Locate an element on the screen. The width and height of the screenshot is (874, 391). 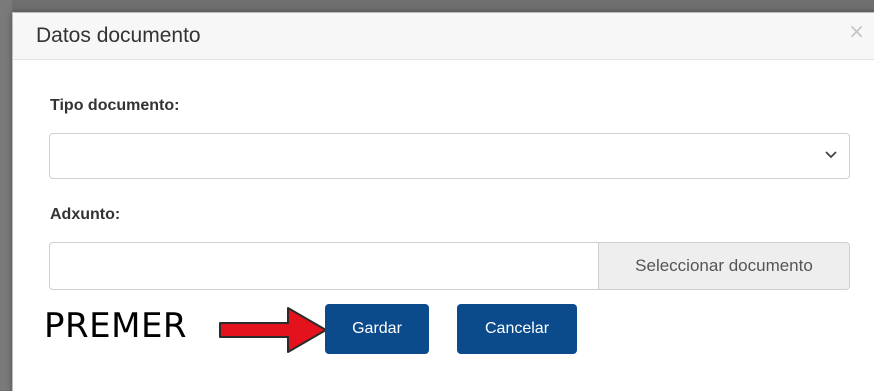
tipo-documento-label: Tipo documento: is located at coordinates (115, 105).